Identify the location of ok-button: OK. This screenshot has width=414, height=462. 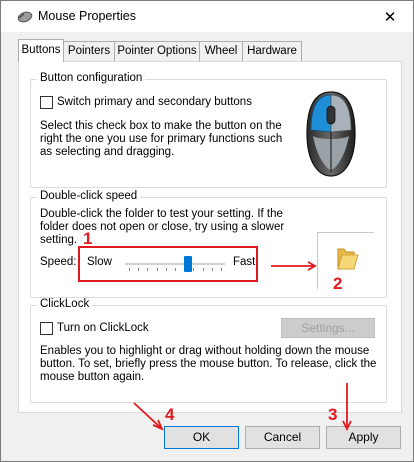
(201, 437).